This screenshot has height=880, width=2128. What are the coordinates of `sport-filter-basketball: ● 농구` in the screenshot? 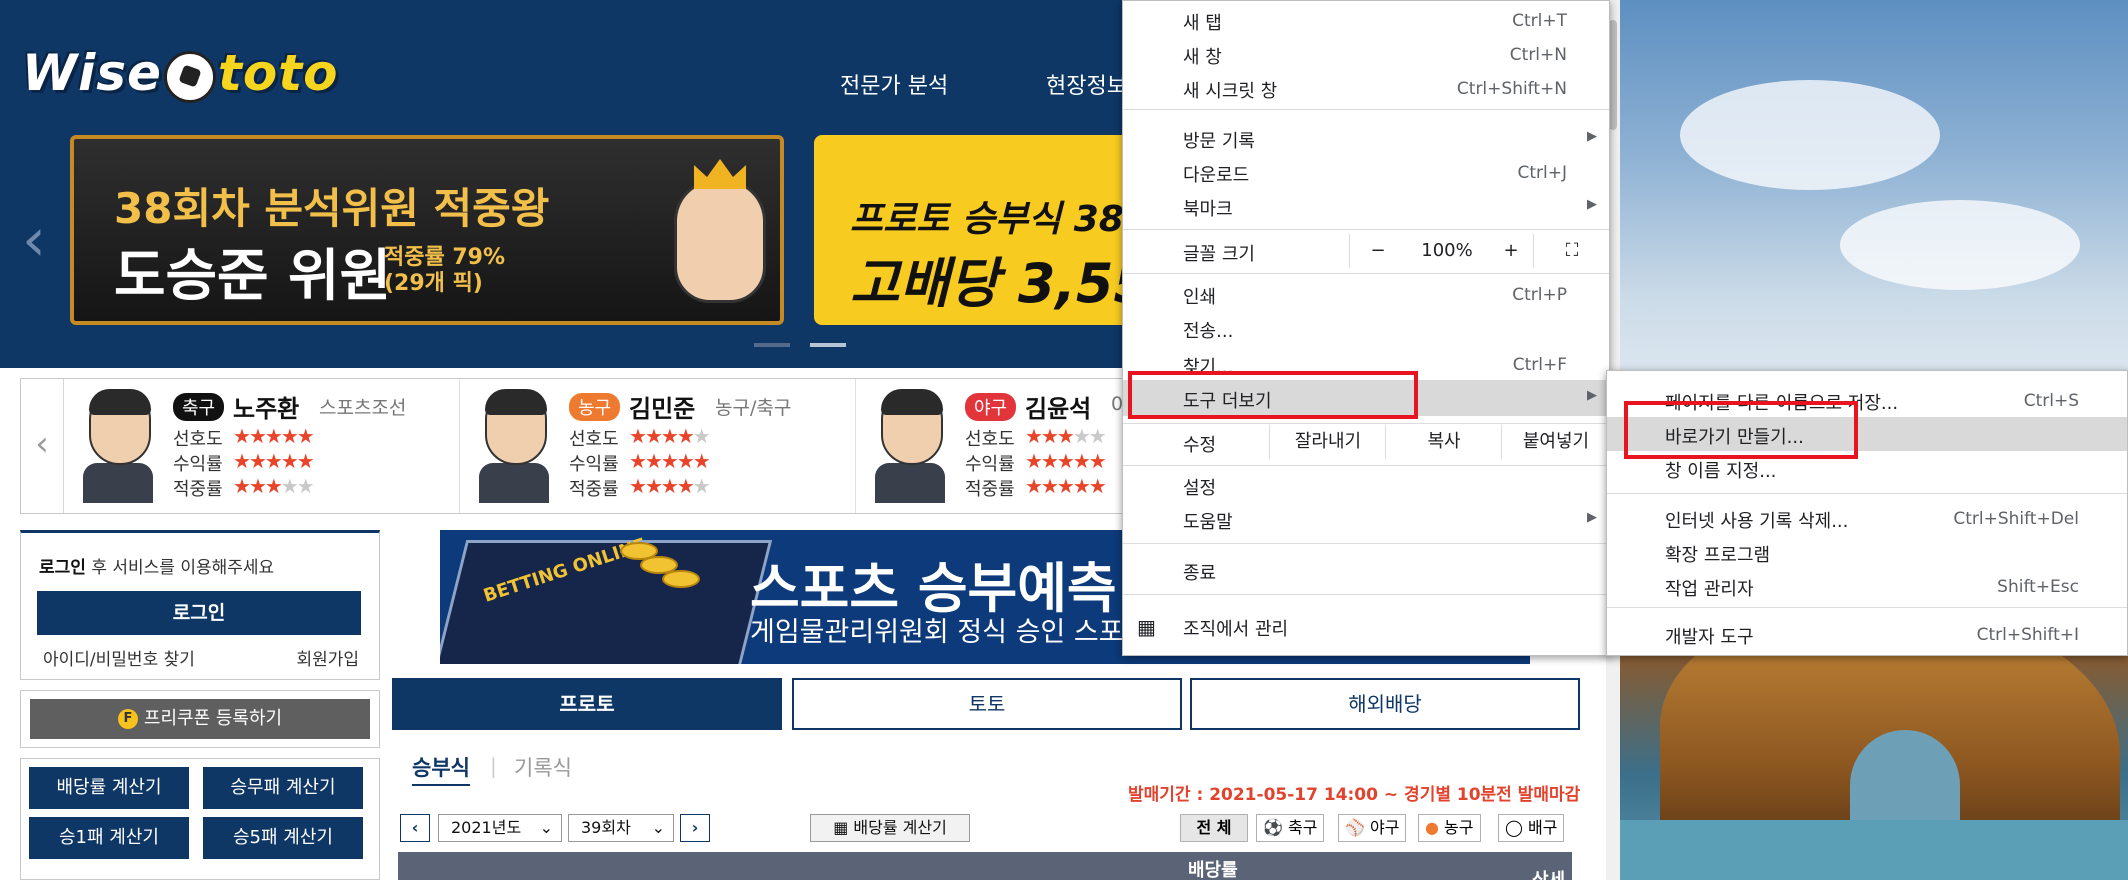 It's located at (1449, 828).